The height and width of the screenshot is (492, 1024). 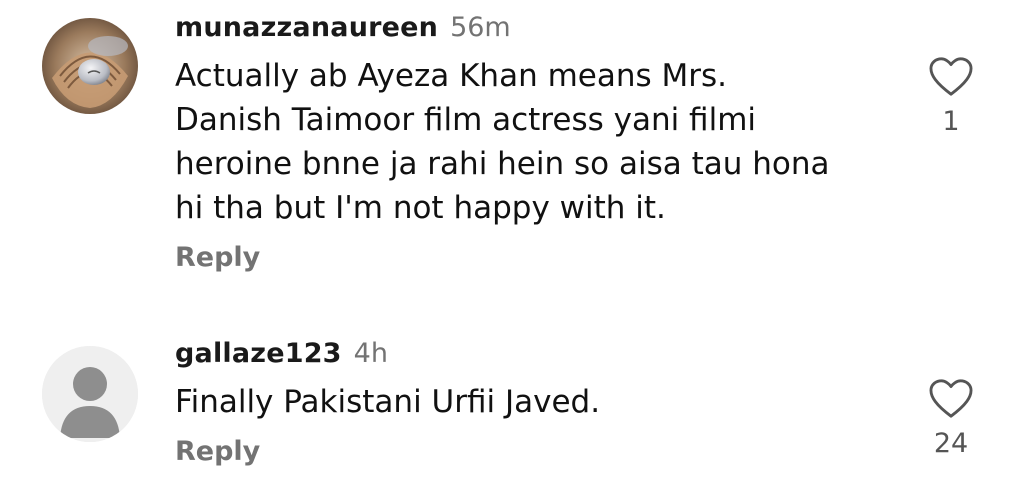 I want to click on comment-timestamp: 56m, so click(x=480, y=27).